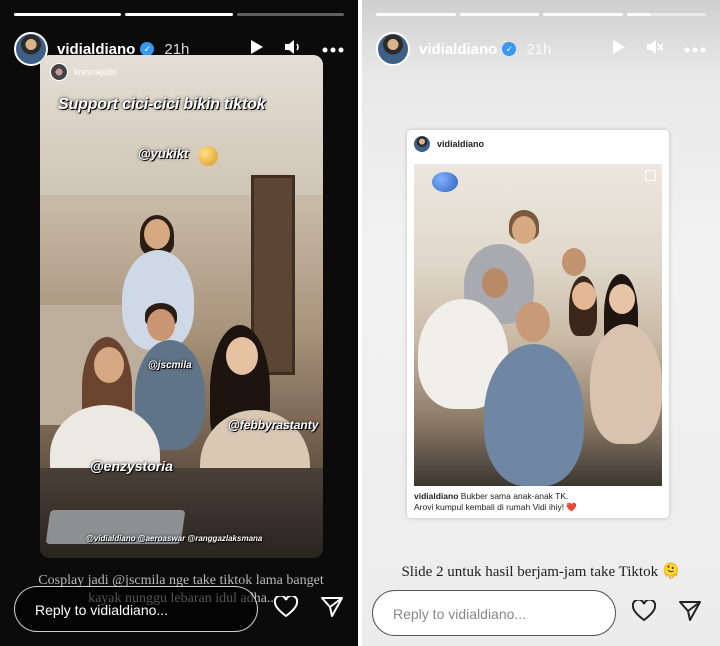 This screenshot has width=720, height=646. I want to click on timestamp: 21h, so click(539, 49).